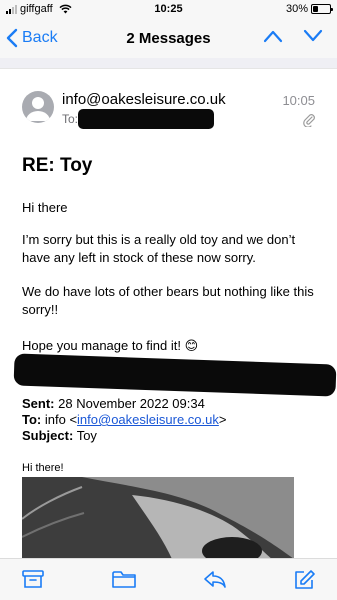 This screenshot has height=600, width=337. What do you see at coordinates (175, 375) in the screenshot?
I see `redaction-mark` at bounding box center [175, 375].